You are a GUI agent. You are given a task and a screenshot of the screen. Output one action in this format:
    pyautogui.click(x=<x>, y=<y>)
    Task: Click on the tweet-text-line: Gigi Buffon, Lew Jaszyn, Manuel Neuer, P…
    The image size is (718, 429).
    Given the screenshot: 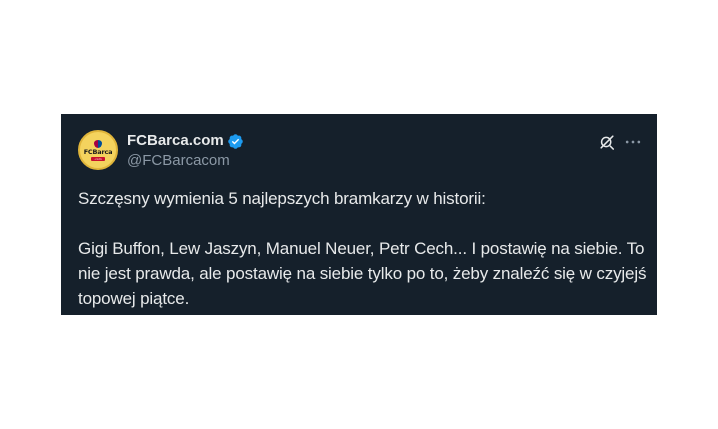 What is the action you would take?
    pyautogui.click(x=362, y=273)
    